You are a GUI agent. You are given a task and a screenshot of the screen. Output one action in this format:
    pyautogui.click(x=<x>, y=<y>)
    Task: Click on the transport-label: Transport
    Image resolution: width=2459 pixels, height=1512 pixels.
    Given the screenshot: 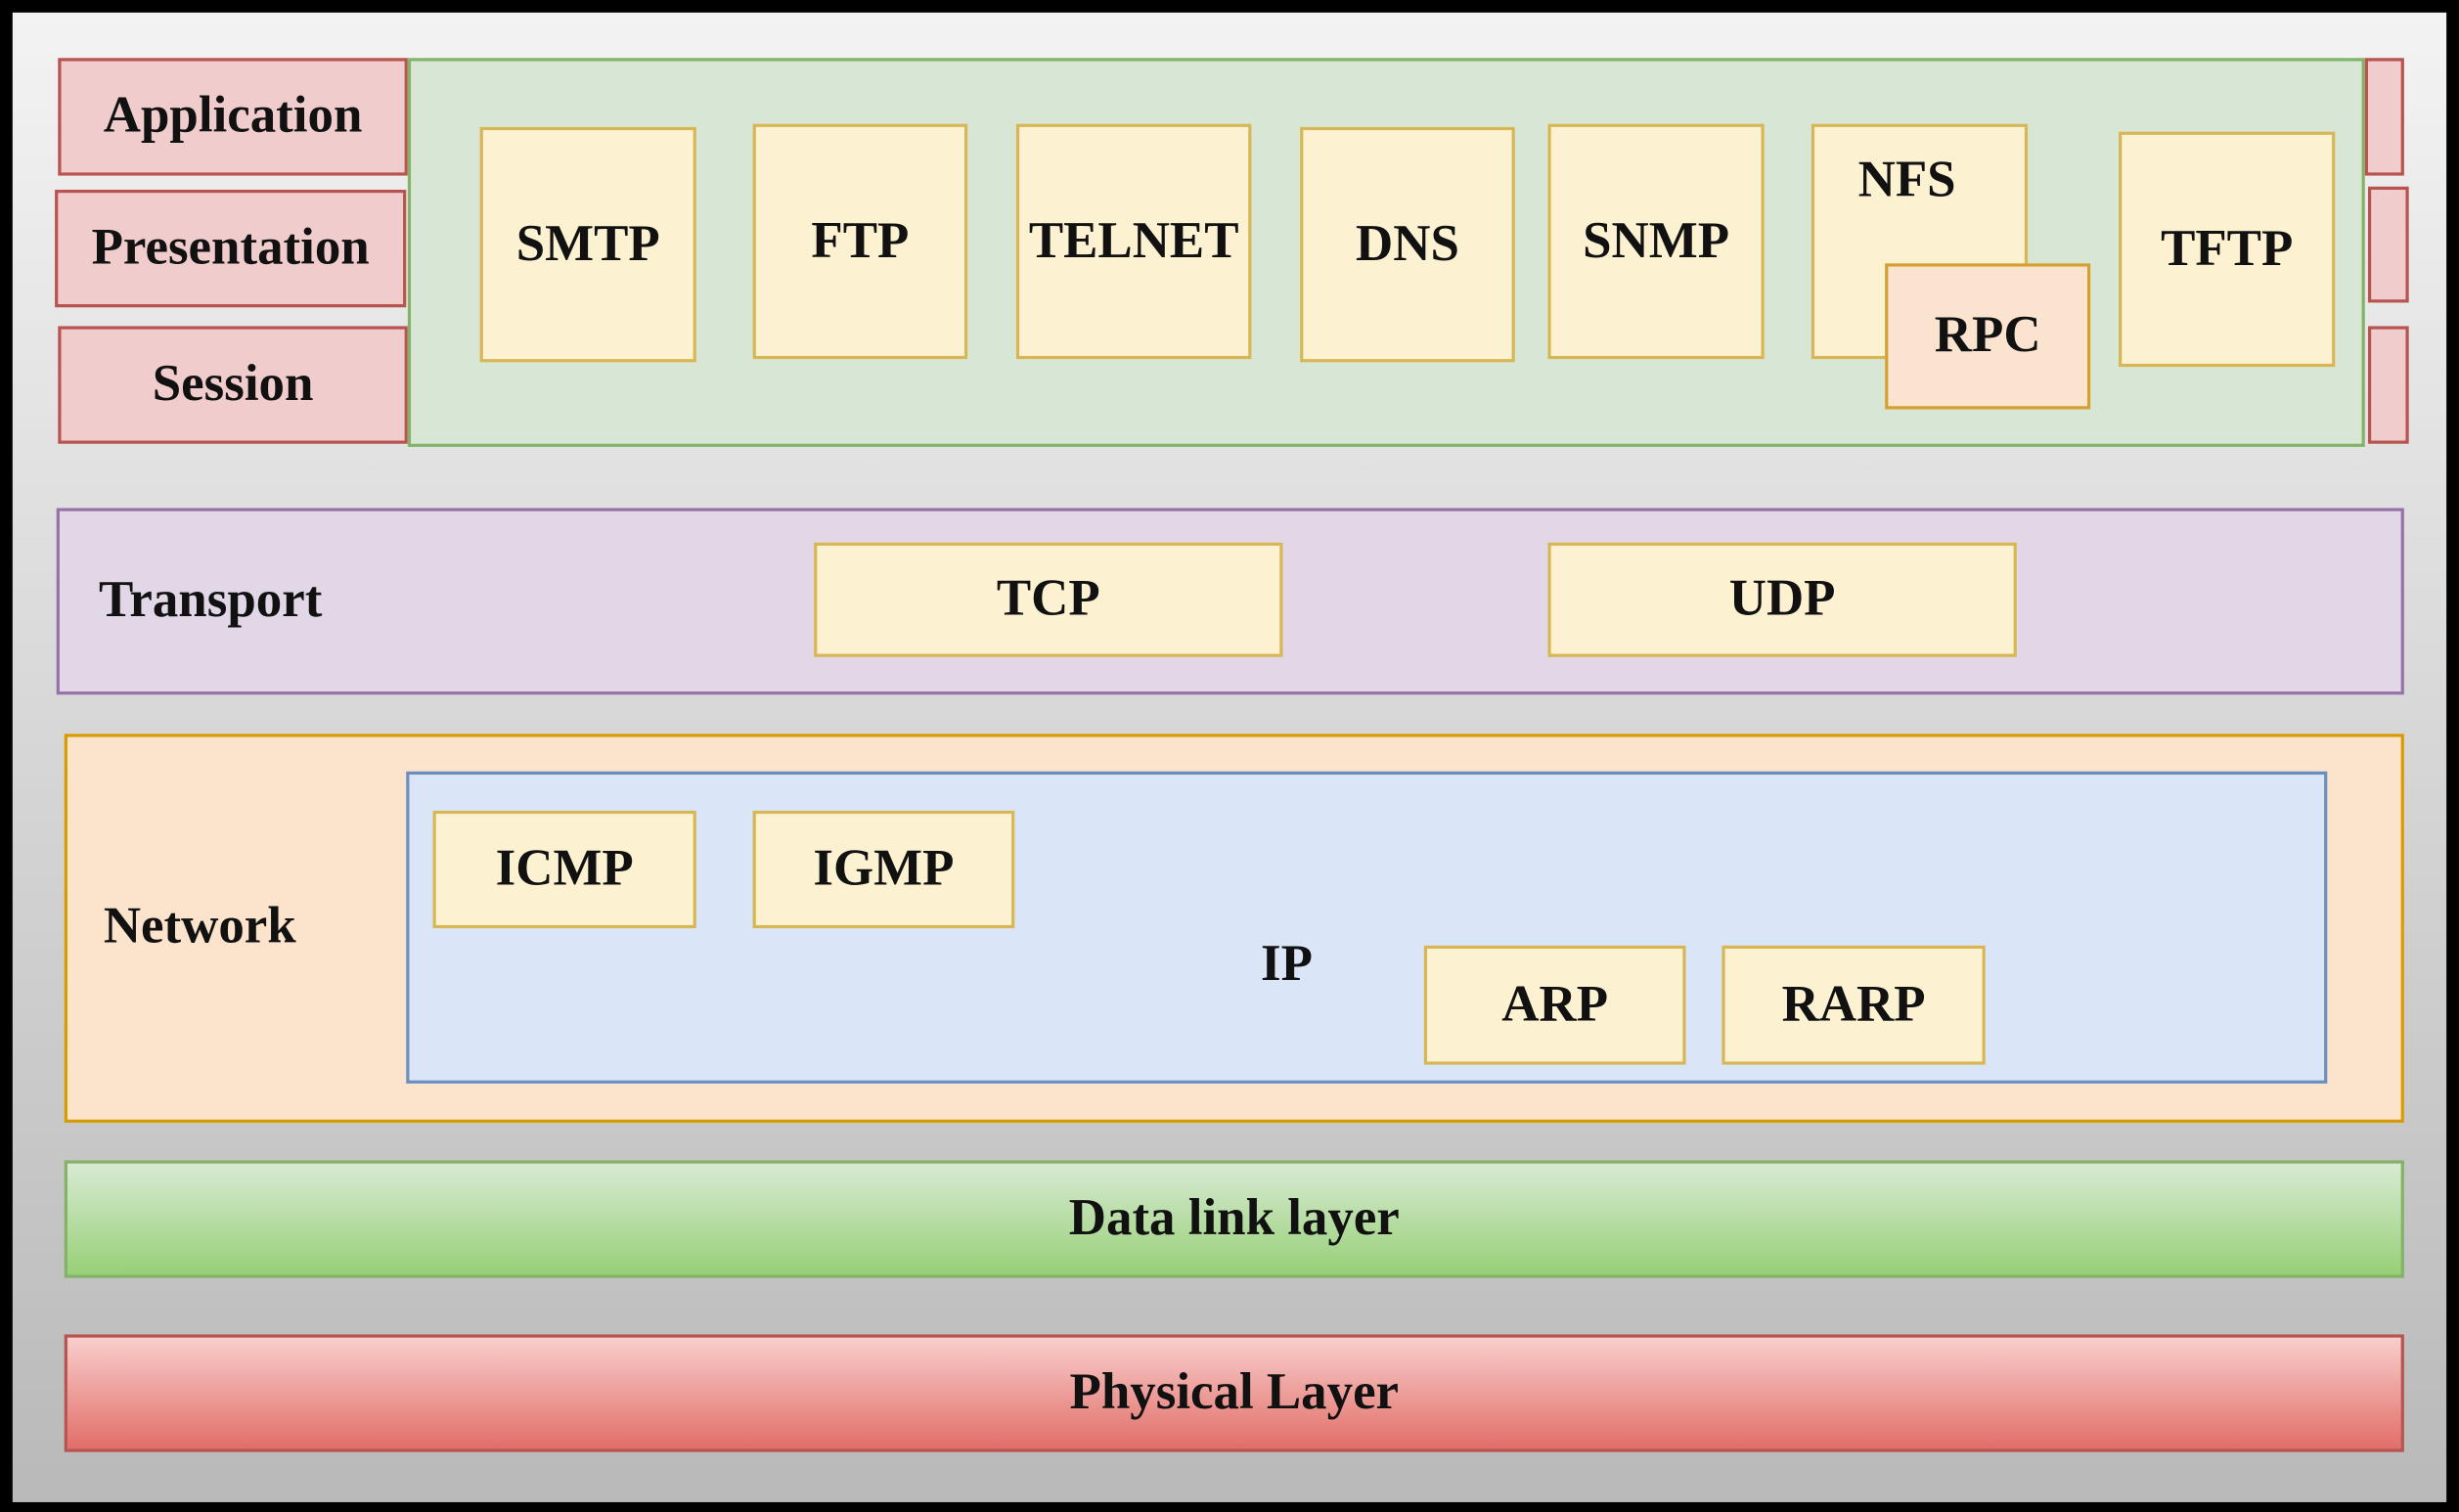 What is the action you would take?
    pyautogui.click(x=211, y=601)
    